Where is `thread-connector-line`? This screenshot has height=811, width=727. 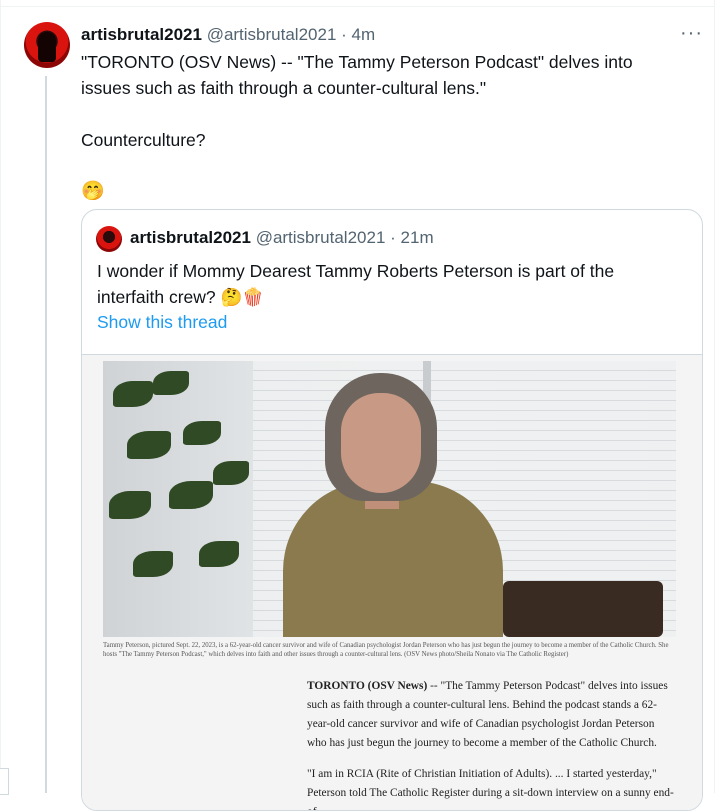
thread-connector-line is located at coordinates (46, 434).